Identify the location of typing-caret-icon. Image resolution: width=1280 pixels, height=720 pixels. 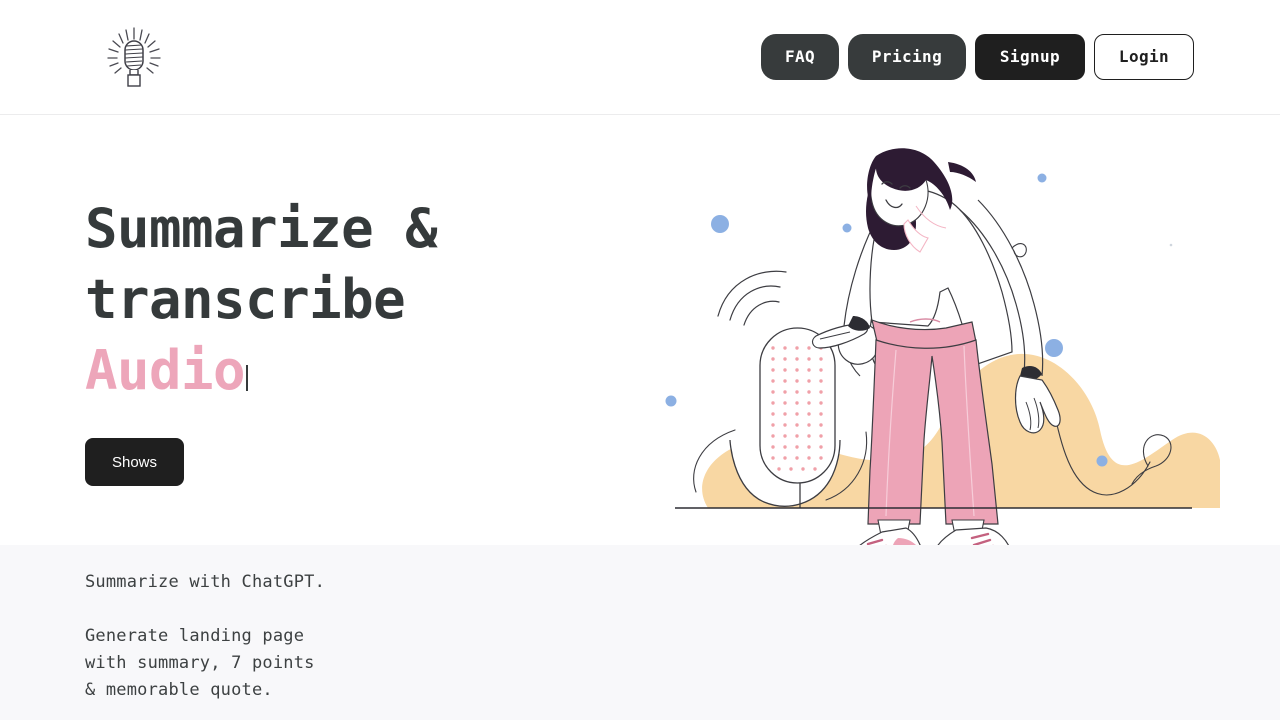
(247, 377).